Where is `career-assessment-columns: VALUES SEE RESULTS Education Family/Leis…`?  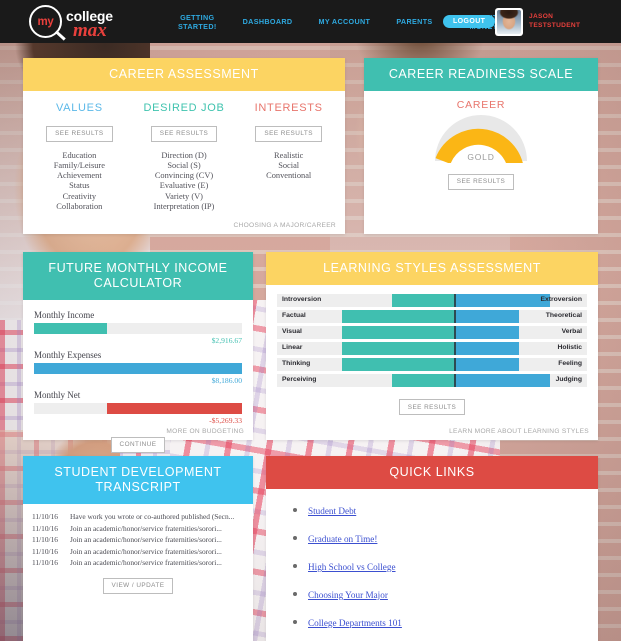 career-assessment-columns: VALUES SEE RESULTS Education Family/Leis… is located at coordinates (184, 151).